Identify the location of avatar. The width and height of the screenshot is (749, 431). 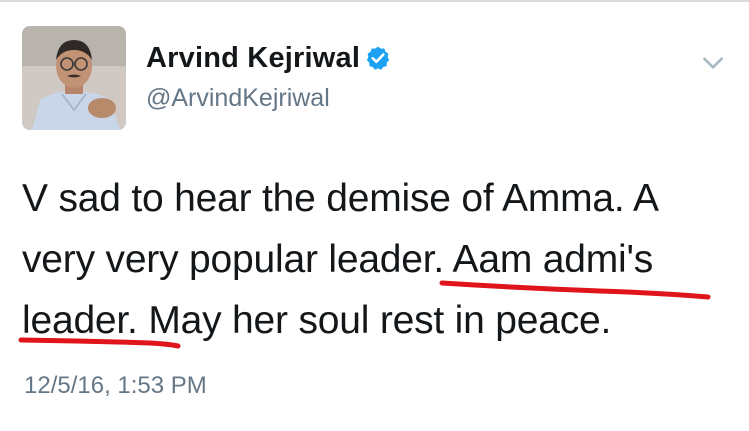
(74, 78).